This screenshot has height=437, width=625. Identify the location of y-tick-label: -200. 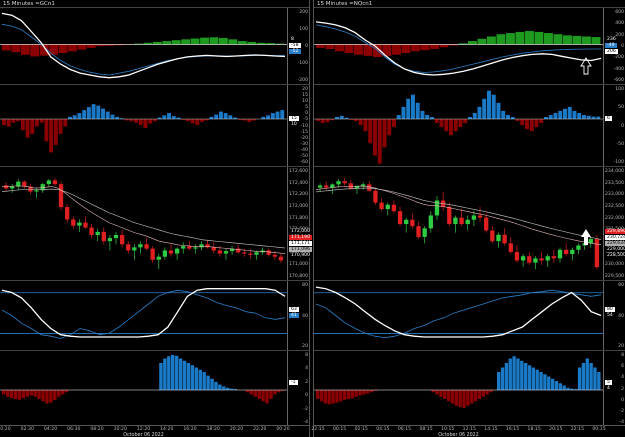
(302, 80).